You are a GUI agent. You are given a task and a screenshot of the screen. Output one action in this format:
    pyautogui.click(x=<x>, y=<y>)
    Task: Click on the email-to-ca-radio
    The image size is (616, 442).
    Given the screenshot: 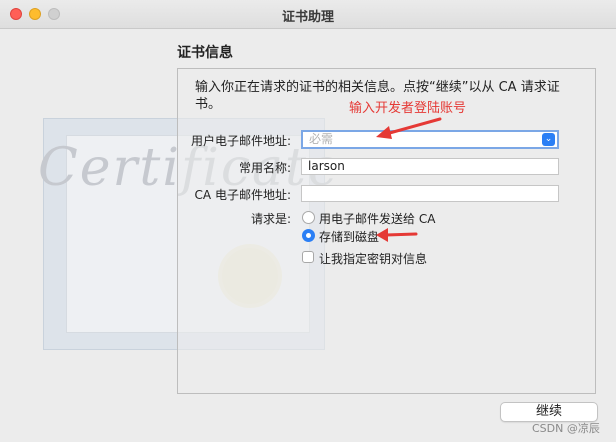 What is the action you would take?
    pyautogui.click(x=308, y=217)
    